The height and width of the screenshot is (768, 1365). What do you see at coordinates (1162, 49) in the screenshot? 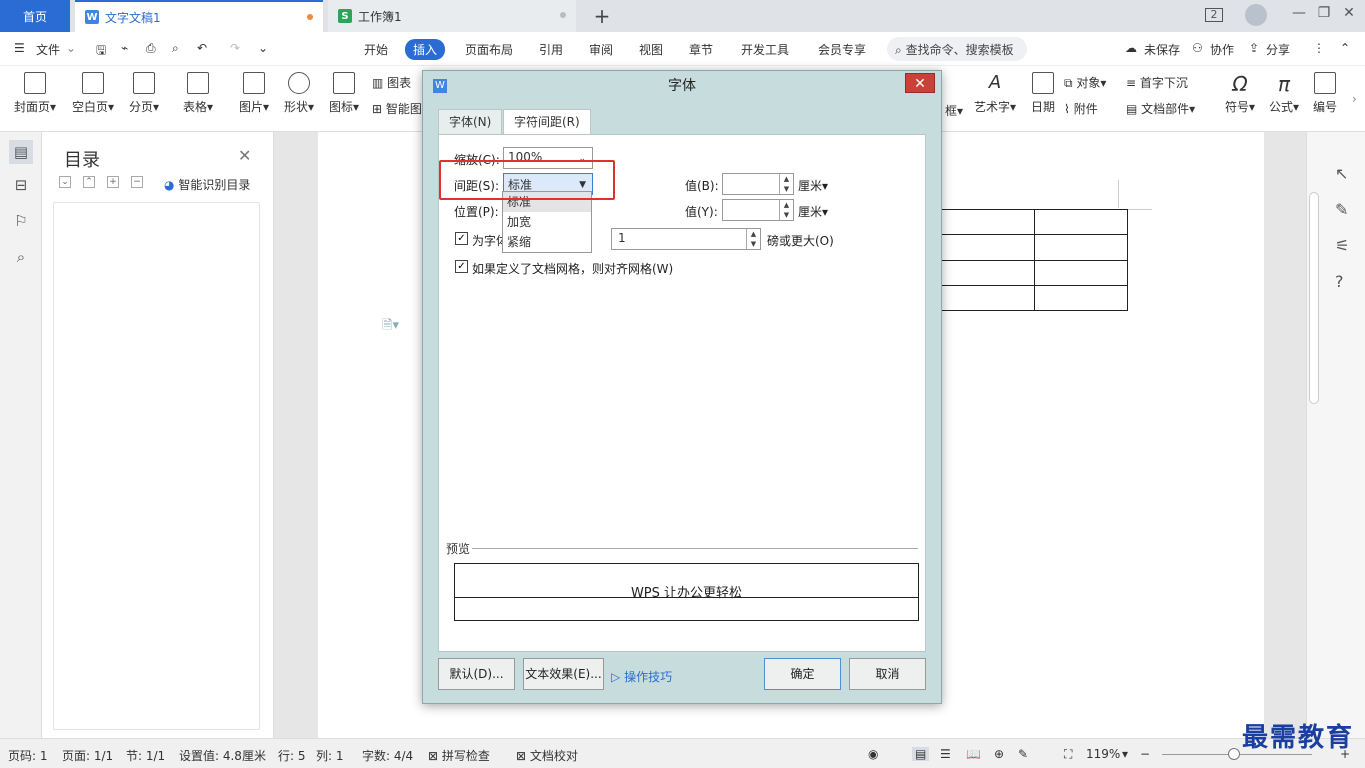
I see `unsaved-label: 未保存` at bounding box center [1162, 49].